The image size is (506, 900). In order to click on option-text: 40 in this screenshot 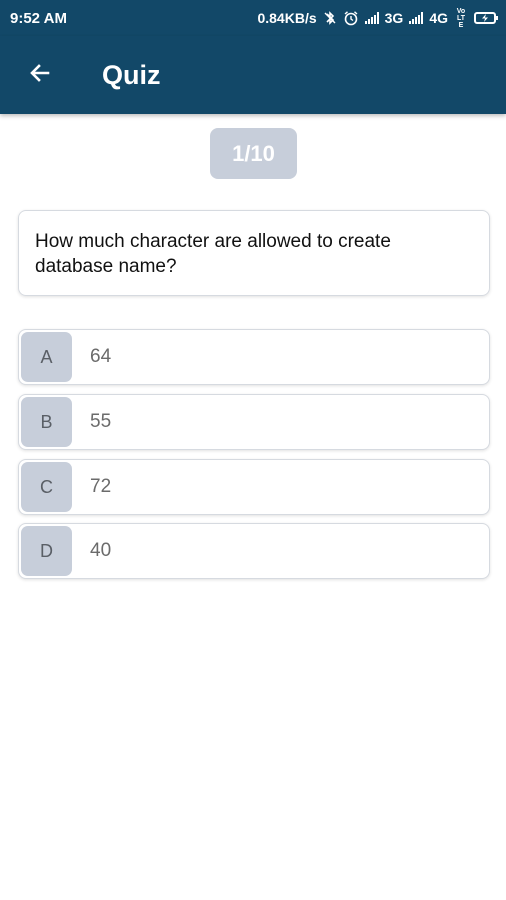, I will do `click(101, 550)`.